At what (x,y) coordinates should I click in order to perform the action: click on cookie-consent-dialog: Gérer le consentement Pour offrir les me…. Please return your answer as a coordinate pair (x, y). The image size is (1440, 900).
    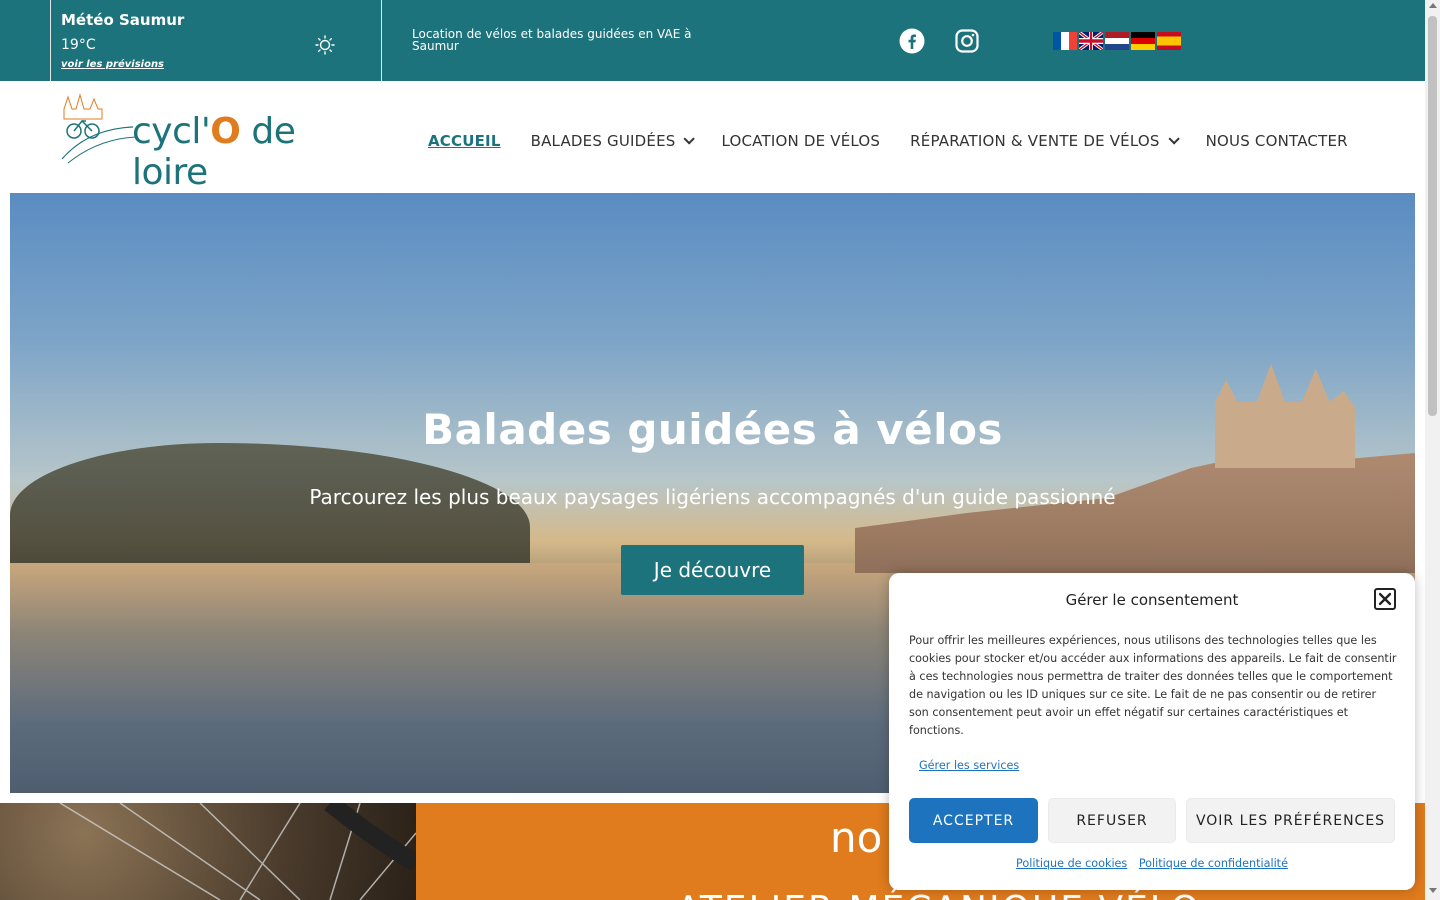
    Looking at the image, I should click on (1152, 731).